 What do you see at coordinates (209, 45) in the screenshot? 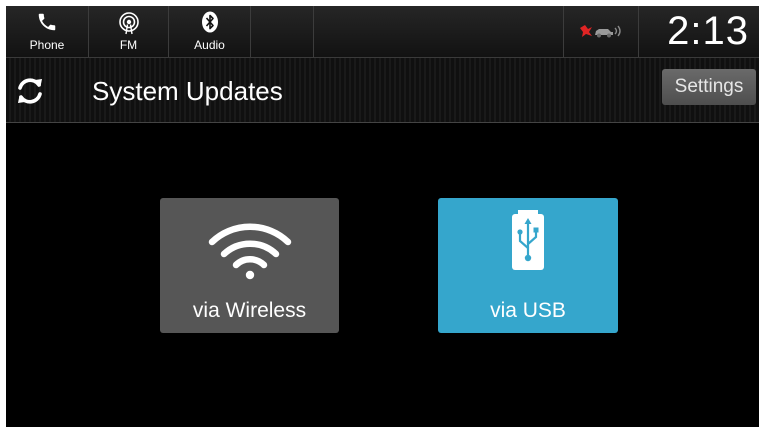
I see `tab-audio-label: Audio` at bounding box center [209, 45].